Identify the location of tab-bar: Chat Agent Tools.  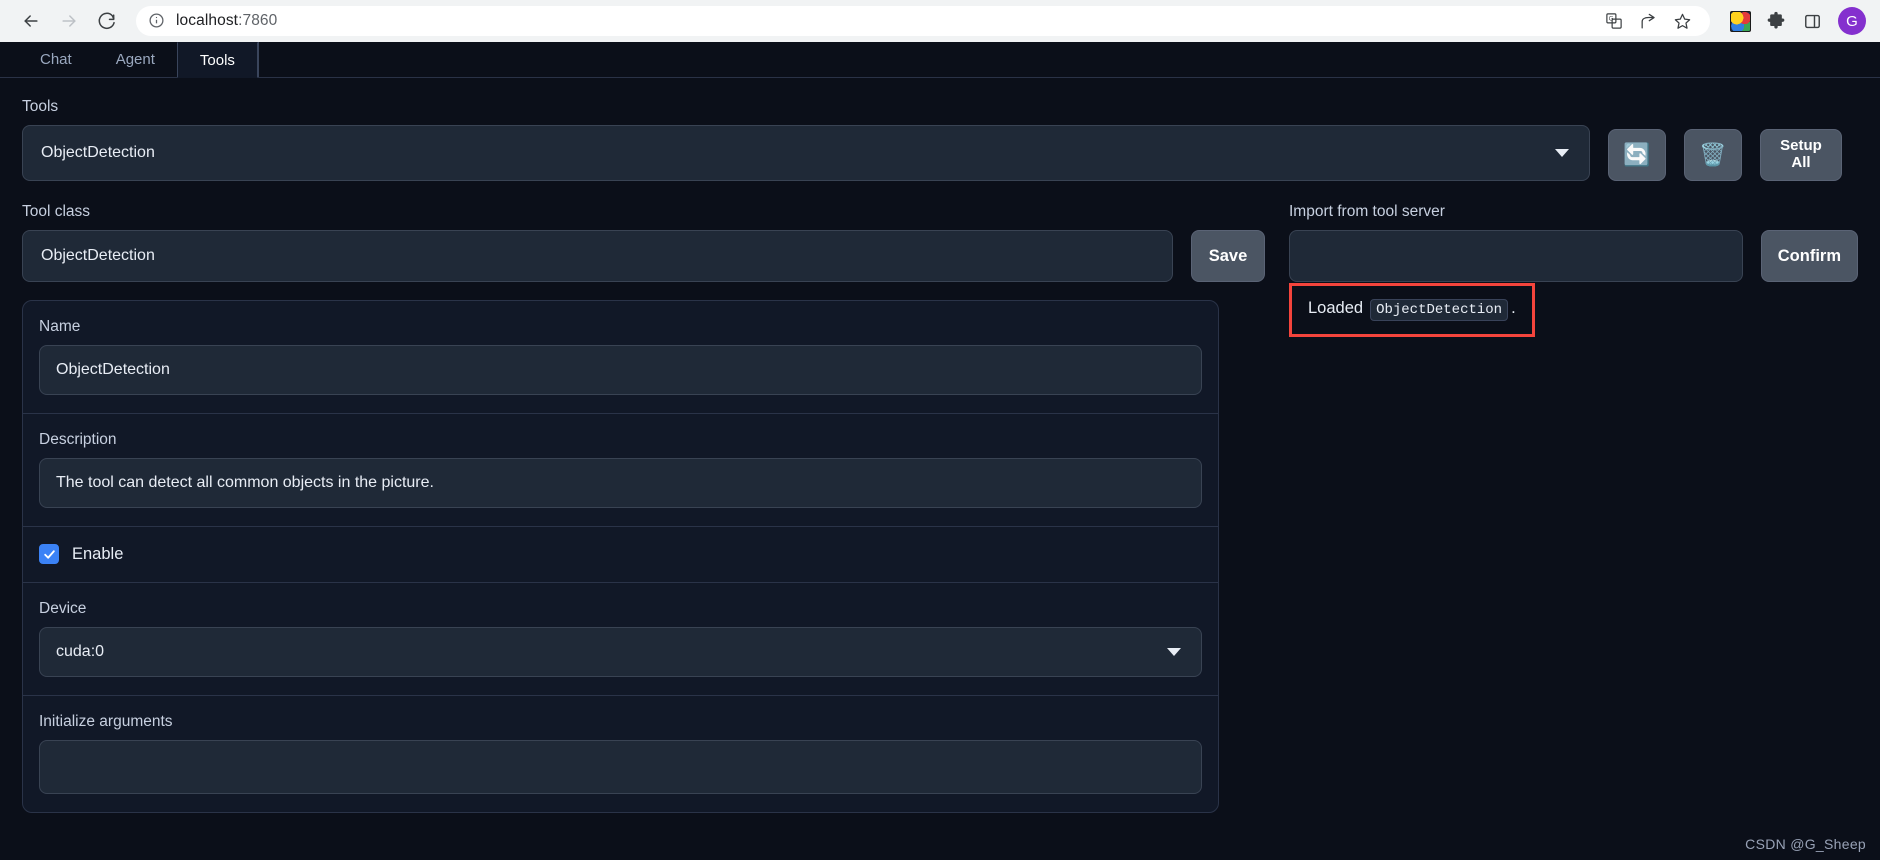
(940, 60).